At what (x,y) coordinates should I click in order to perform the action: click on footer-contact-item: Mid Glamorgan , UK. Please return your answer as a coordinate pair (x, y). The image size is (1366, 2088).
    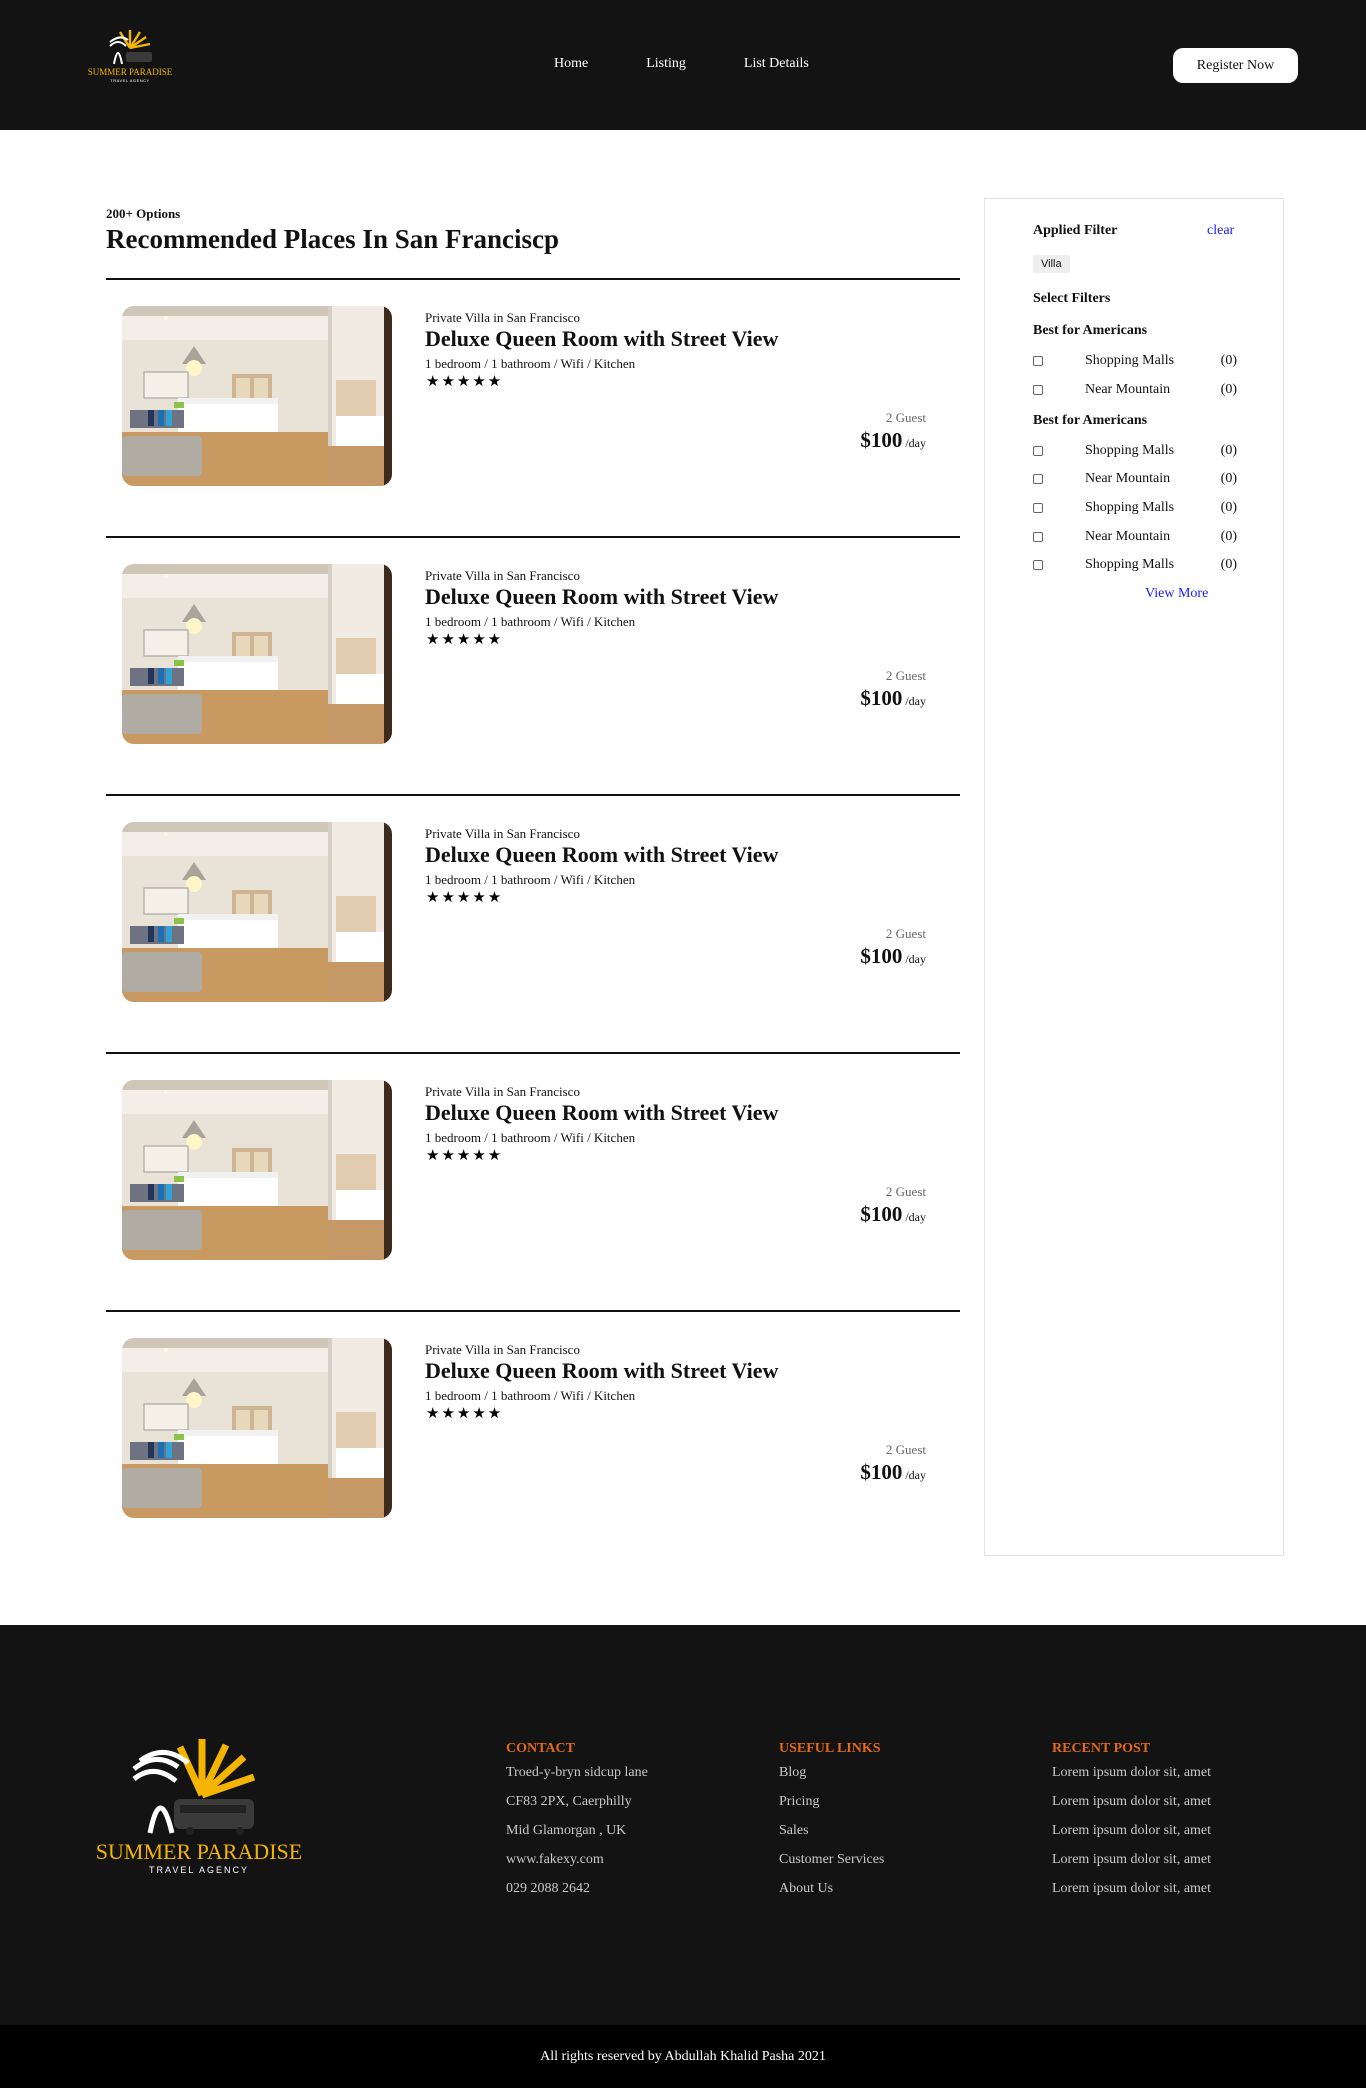
    Looking at the image, I should click on (566, 1830).